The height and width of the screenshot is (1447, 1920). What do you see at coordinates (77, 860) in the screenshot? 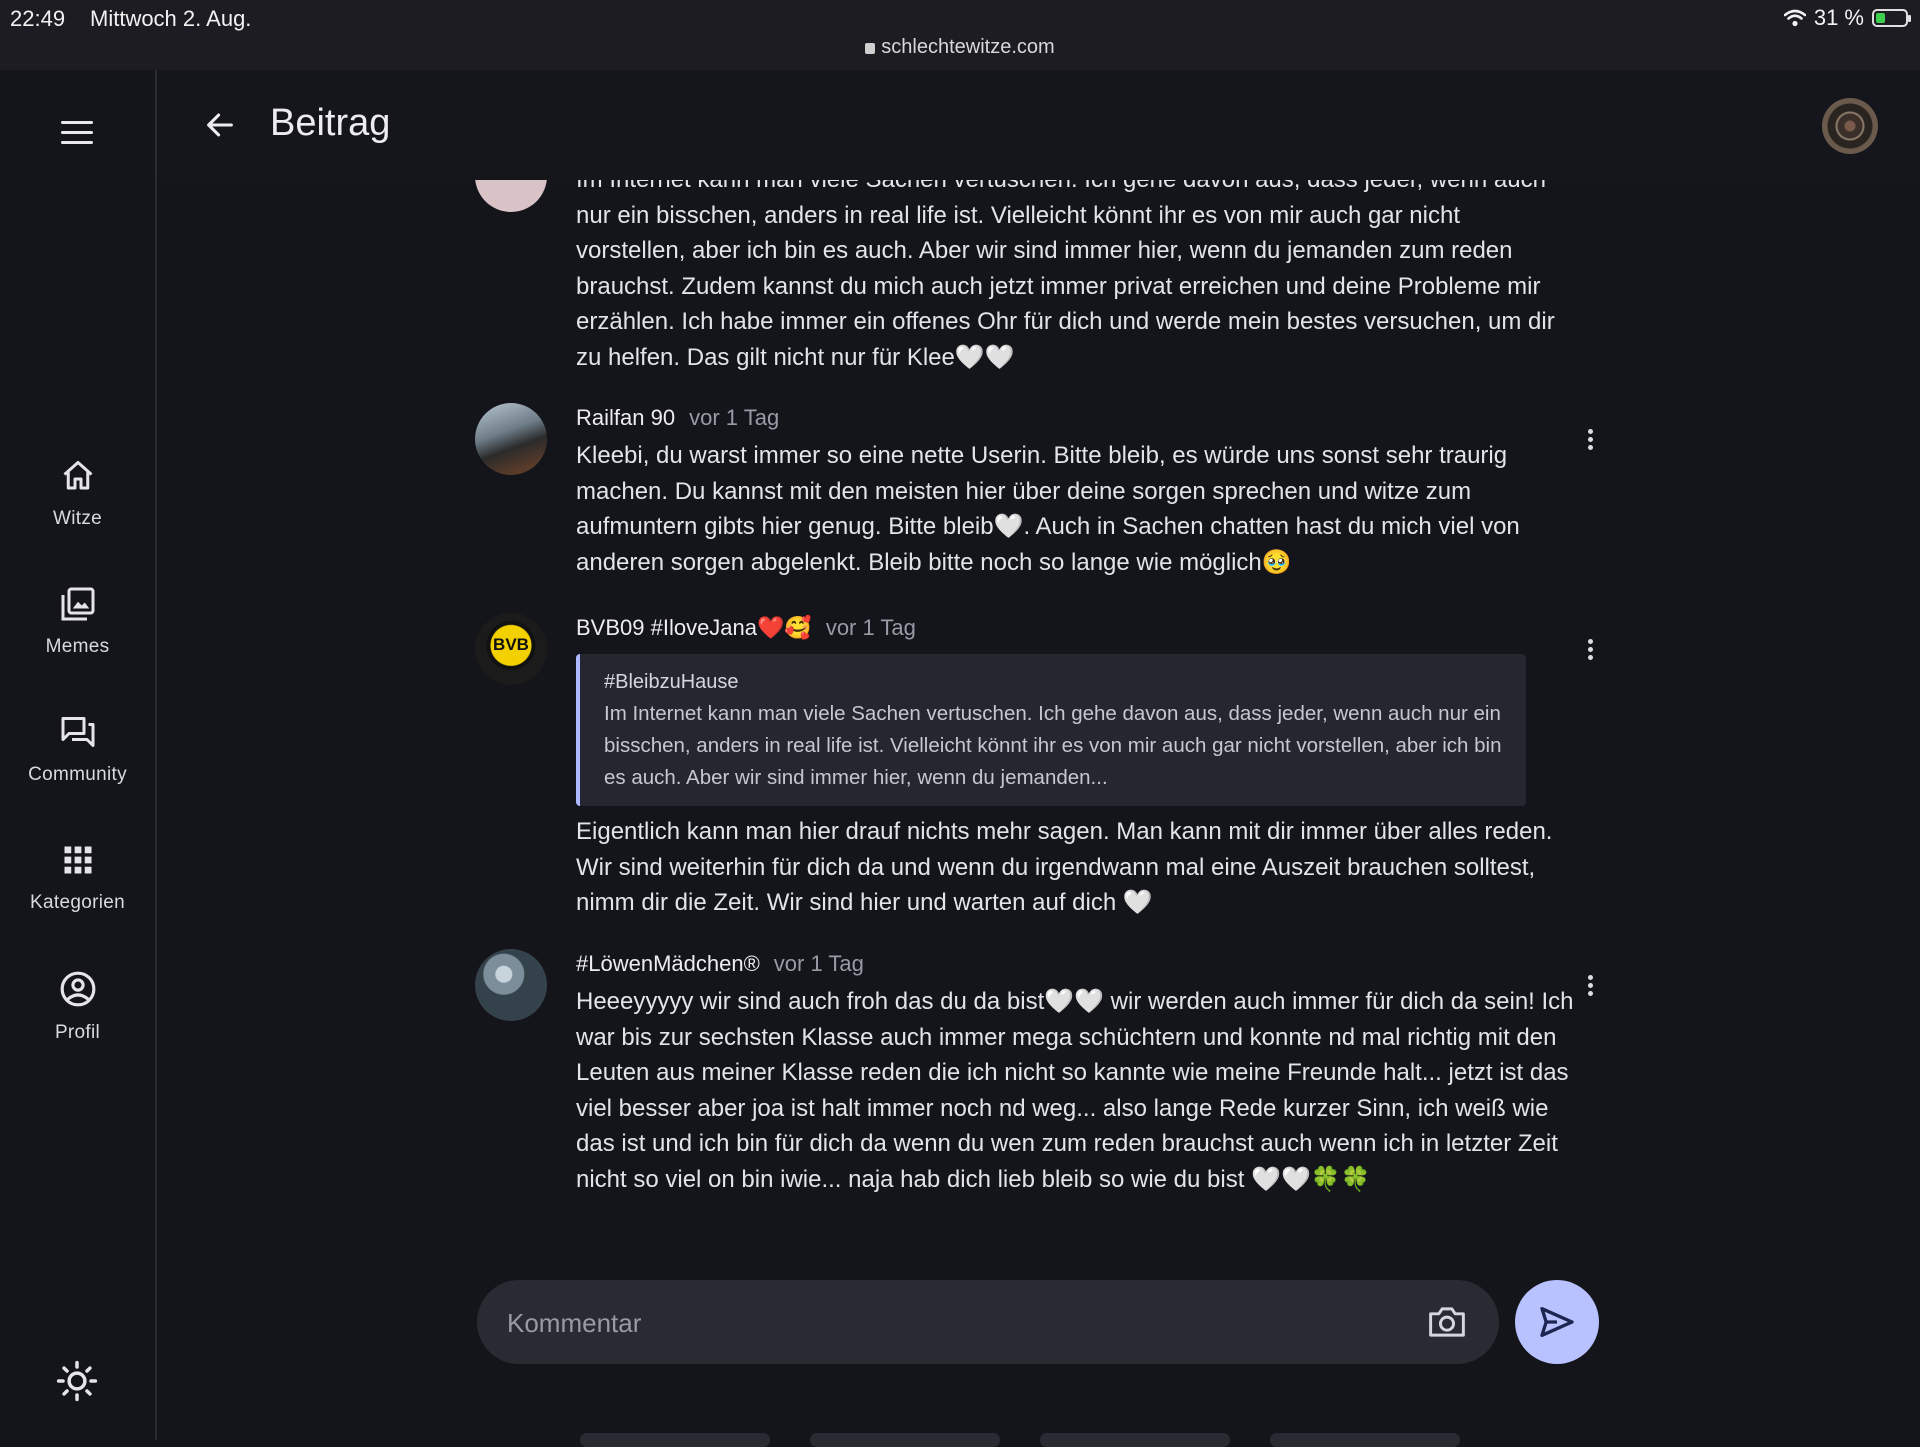
I see `grid-icon` at bounding box center [77, 860].